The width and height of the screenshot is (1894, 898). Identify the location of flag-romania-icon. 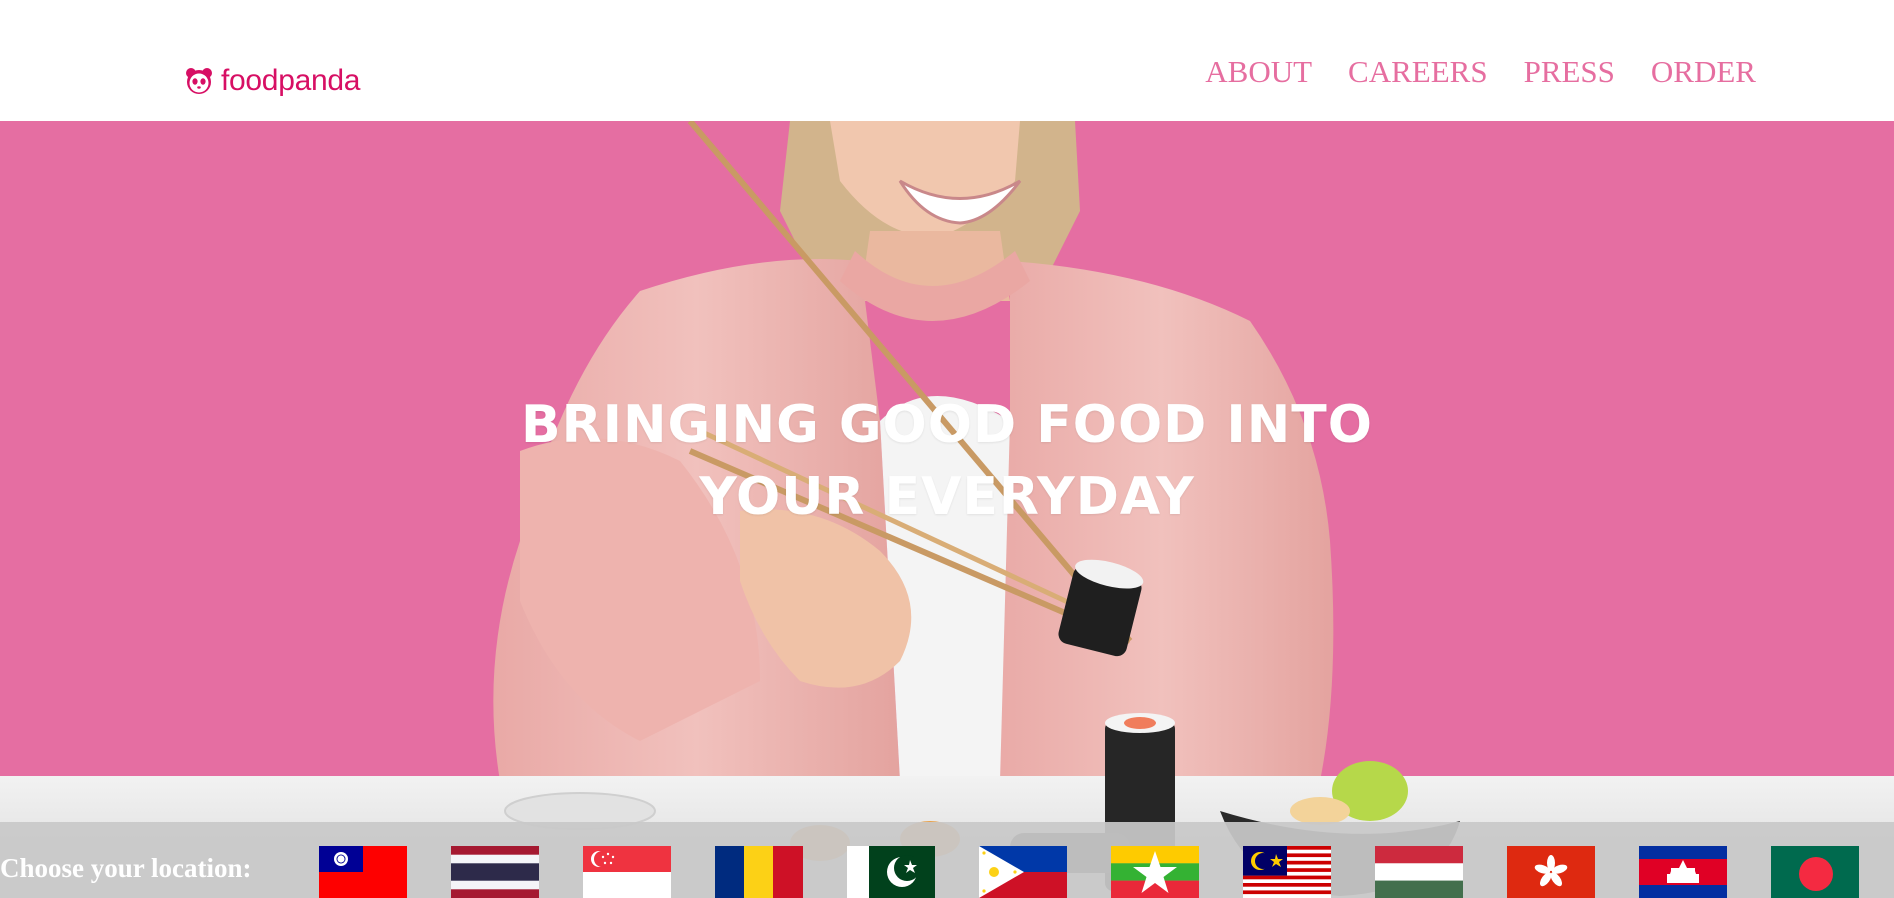
(759, 872).